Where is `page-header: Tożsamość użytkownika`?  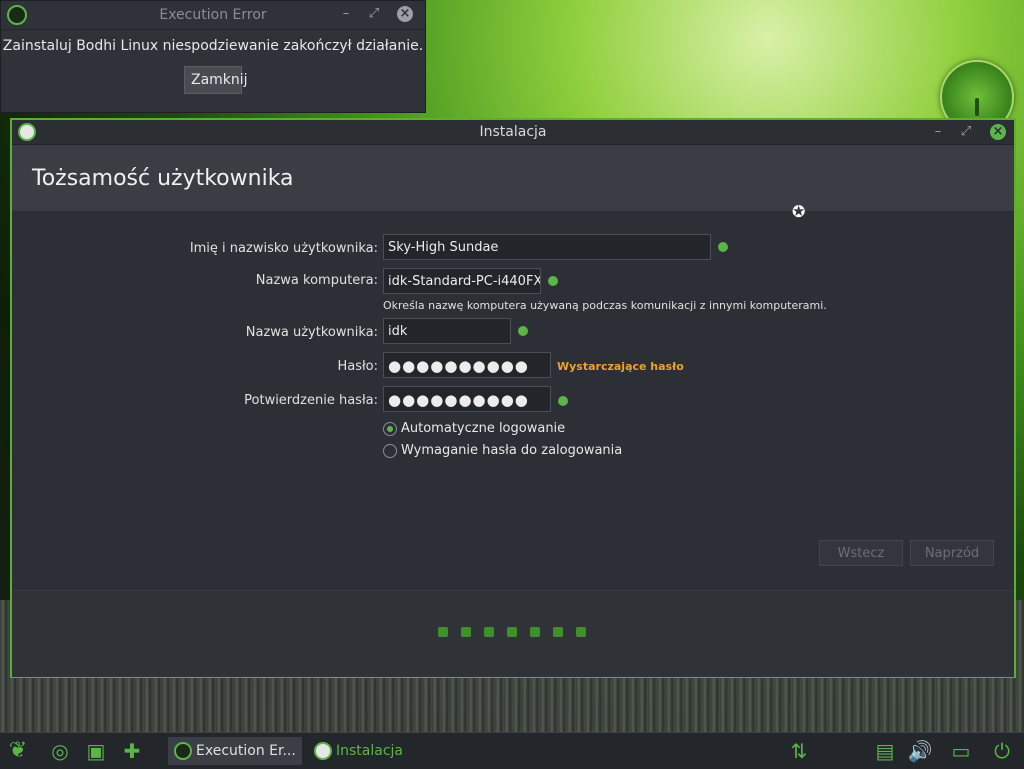 page-header: Tożsamość użytkownika is located at coordinates (513, 178).